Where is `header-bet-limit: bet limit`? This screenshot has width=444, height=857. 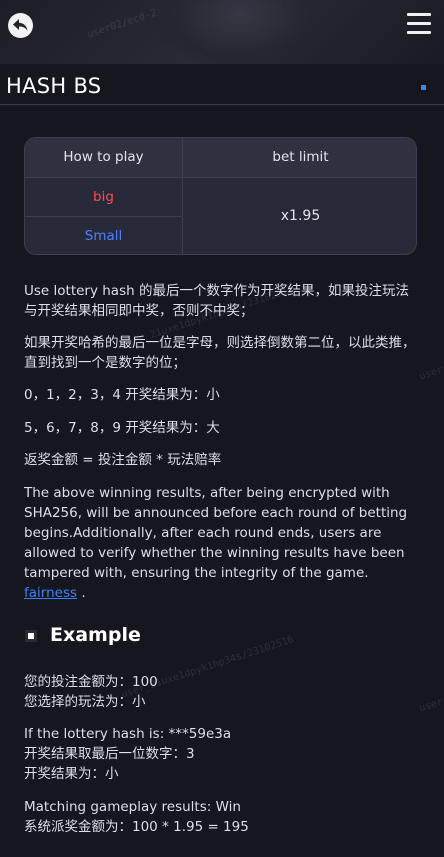
header-bet-limit: bet limit is located at coordinates (299, 157).